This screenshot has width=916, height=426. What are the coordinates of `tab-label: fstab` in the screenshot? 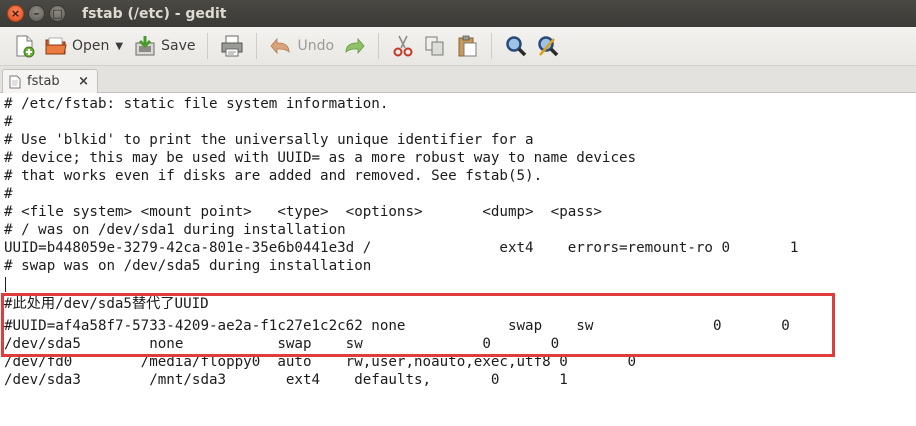 It's located at (43, 81).